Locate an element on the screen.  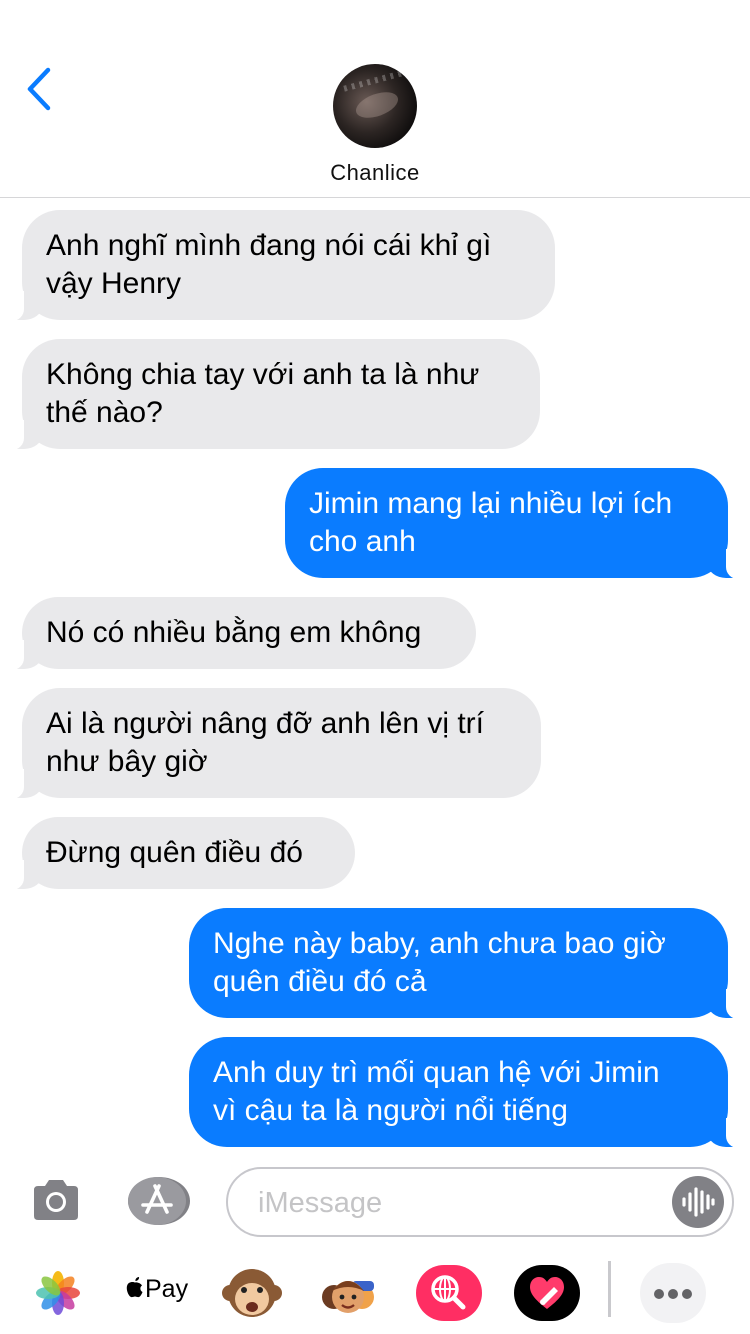
message-text: cho anh is located at coordinates (362, 541).